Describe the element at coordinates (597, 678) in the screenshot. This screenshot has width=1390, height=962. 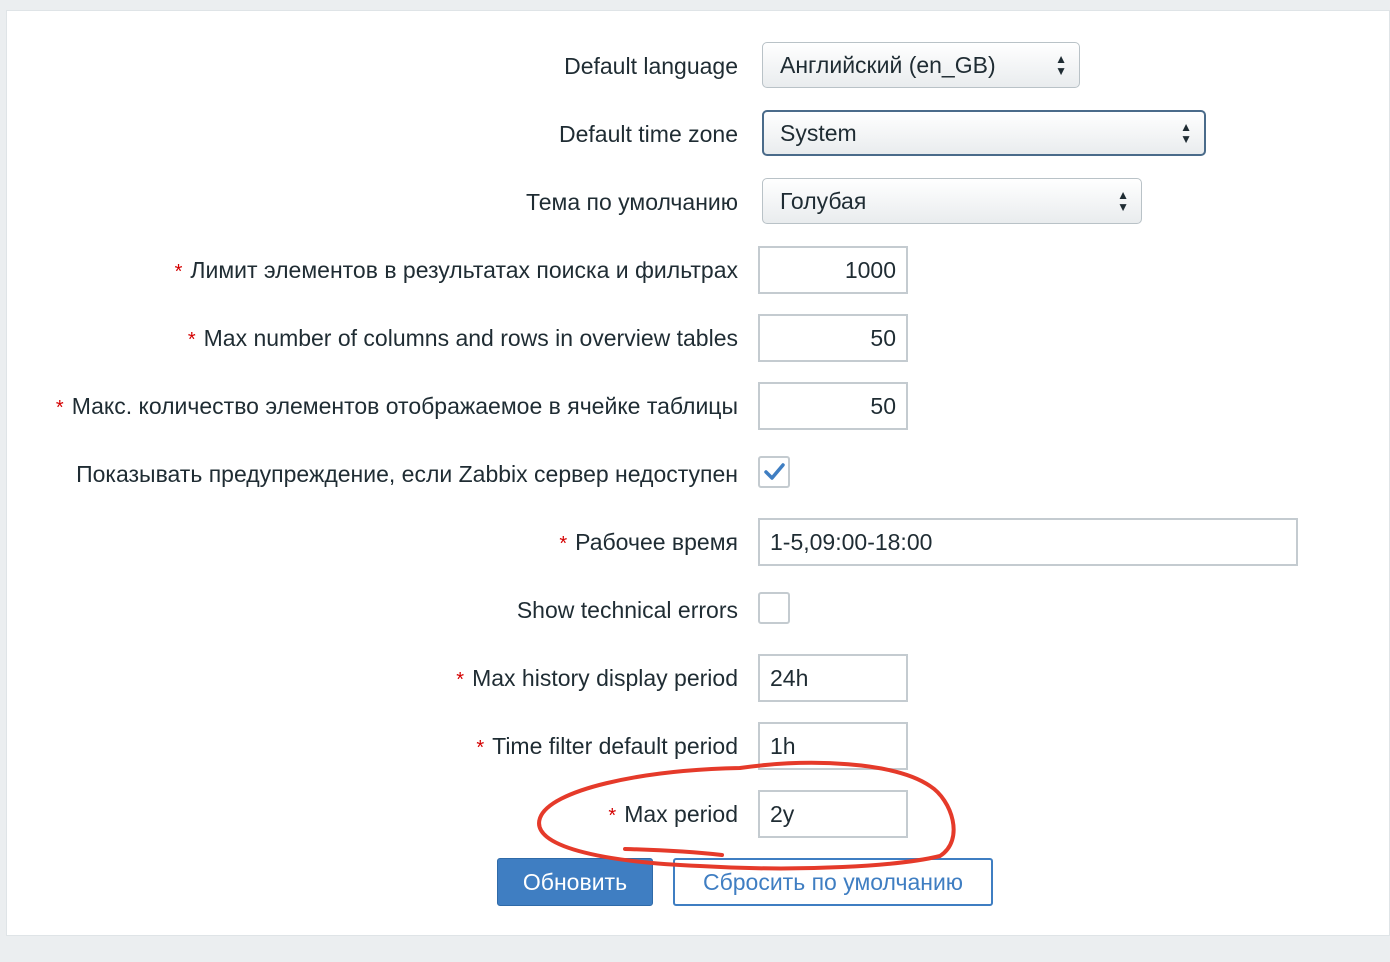
I see `history-period-label: * Max history display period` at that location.